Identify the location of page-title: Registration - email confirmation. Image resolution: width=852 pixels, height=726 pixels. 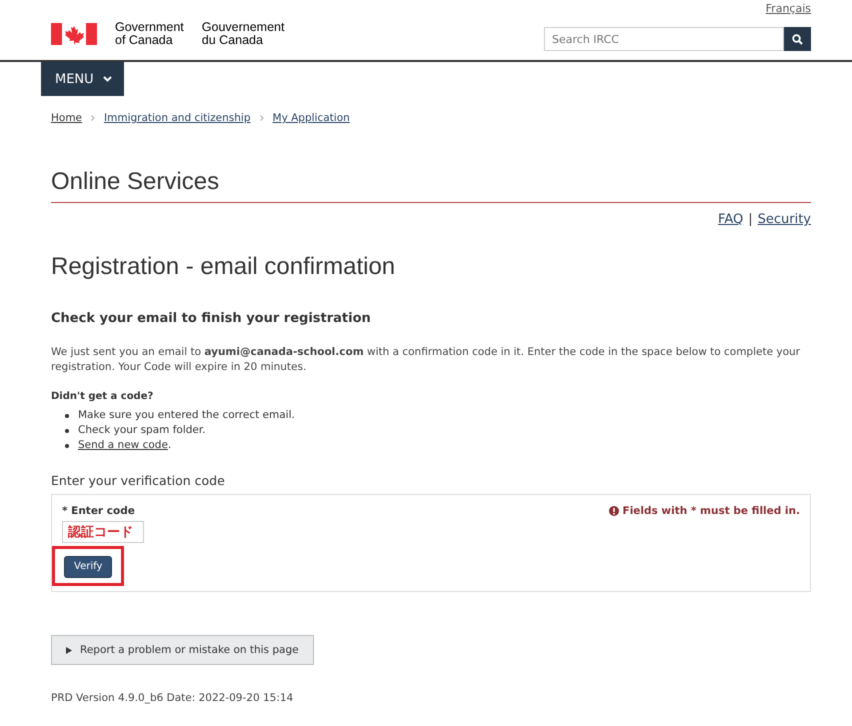
(223, 267).